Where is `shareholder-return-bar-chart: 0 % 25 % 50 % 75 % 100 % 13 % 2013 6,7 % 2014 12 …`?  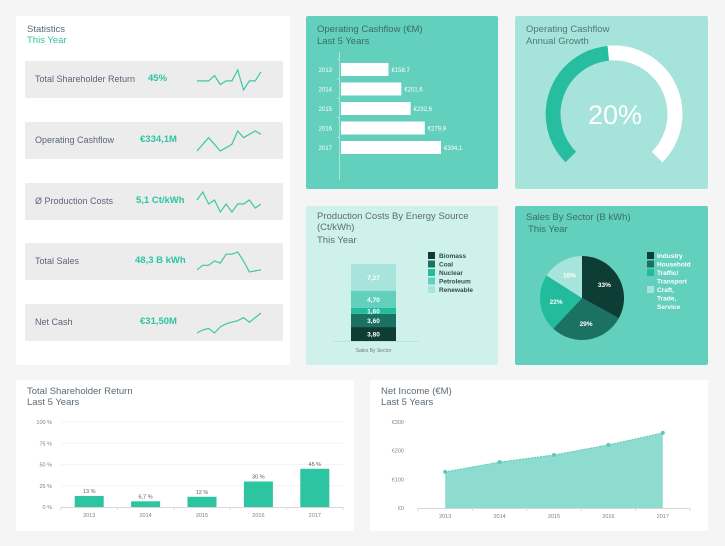 shareholder-return-bar-chart: 0 % 25 % 50 % 75 % 100 % 13 % 2013 6,7 % 2014 12 … is located at coordinates (190, 469).